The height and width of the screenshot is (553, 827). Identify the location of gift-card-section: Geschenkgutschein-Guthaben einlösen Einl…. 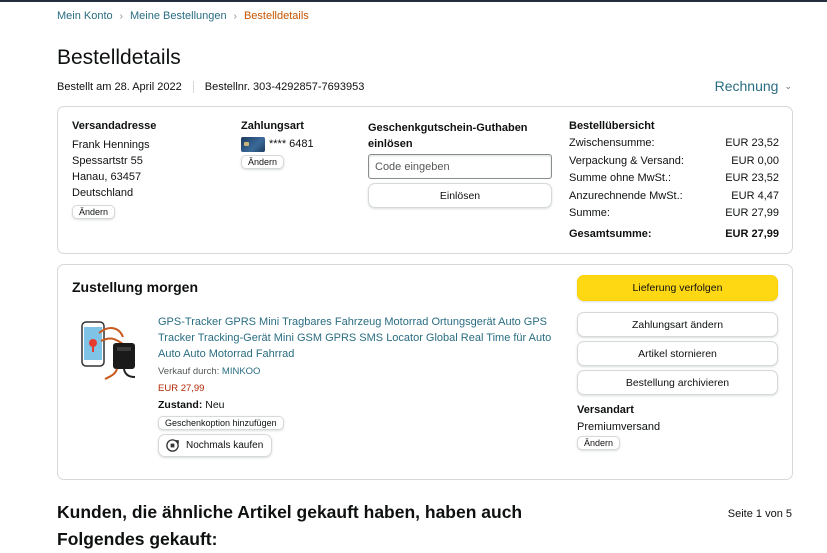
(461, 164).